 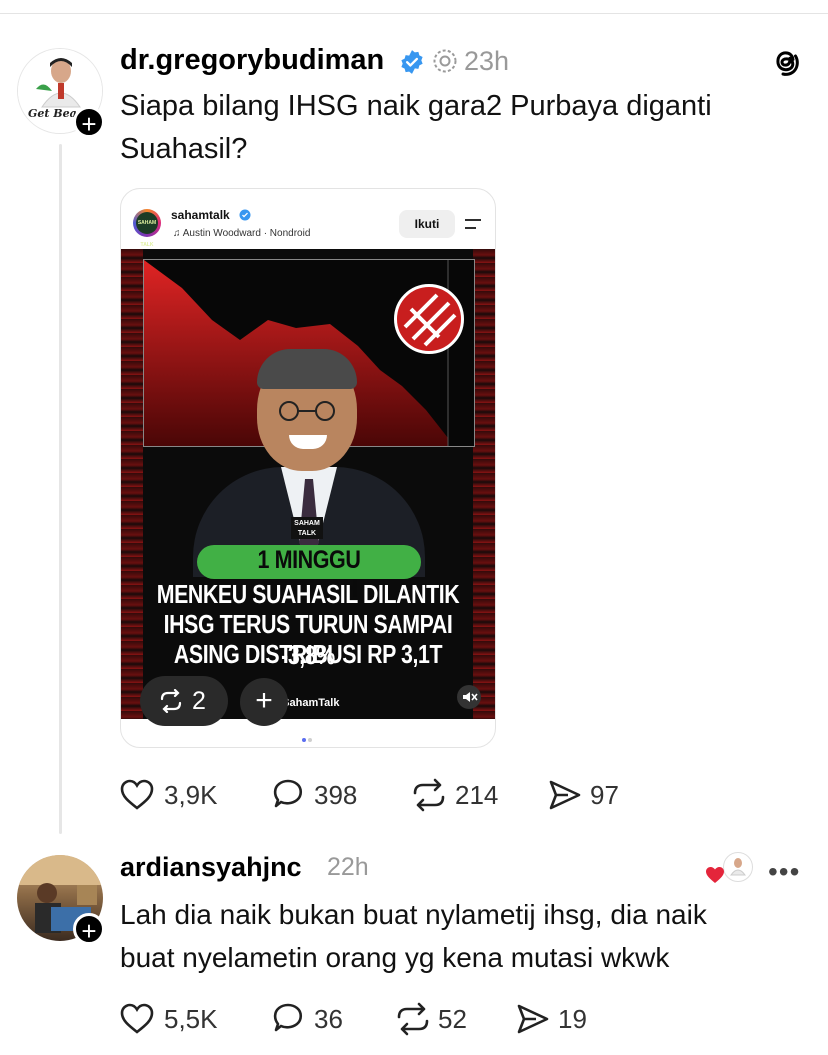 I want to click on reply-timestamp: 22h, so click(x=348, y=867).